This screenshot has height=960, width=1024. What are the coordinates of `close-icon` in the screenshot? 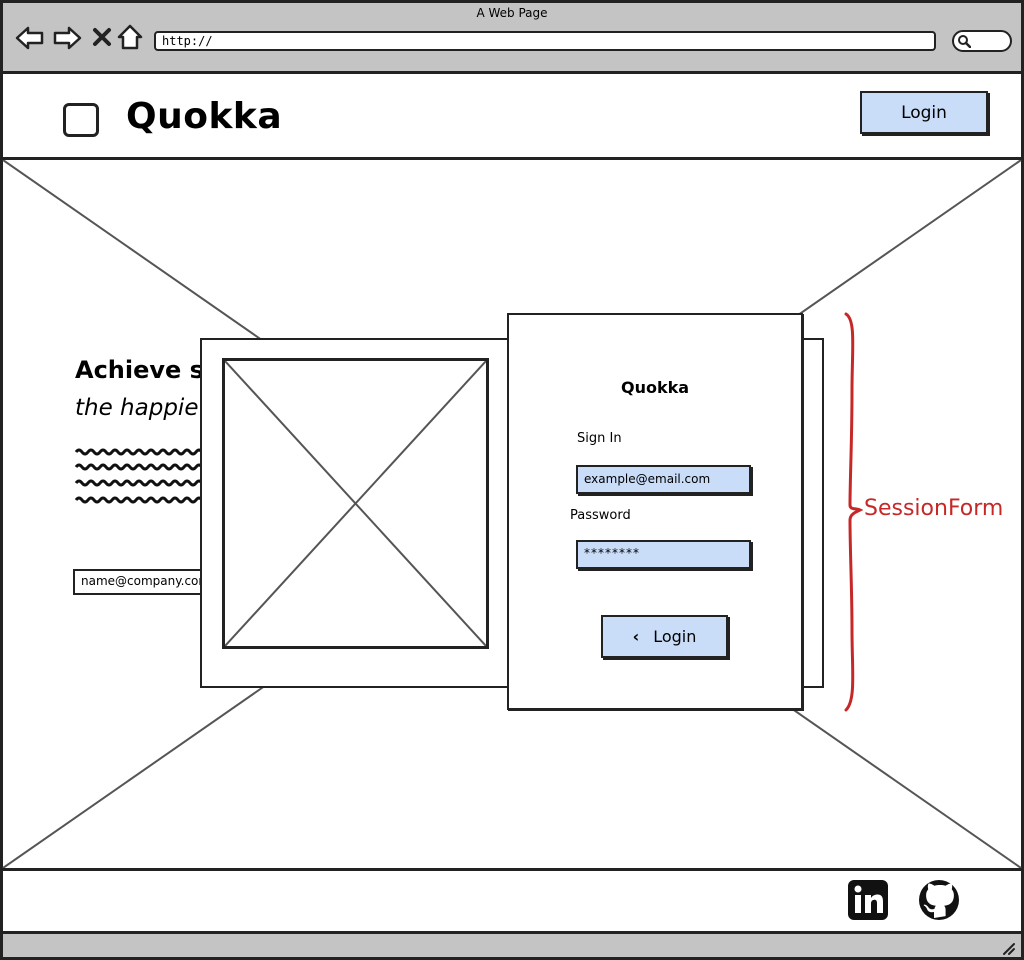 It's located at (102, 37).